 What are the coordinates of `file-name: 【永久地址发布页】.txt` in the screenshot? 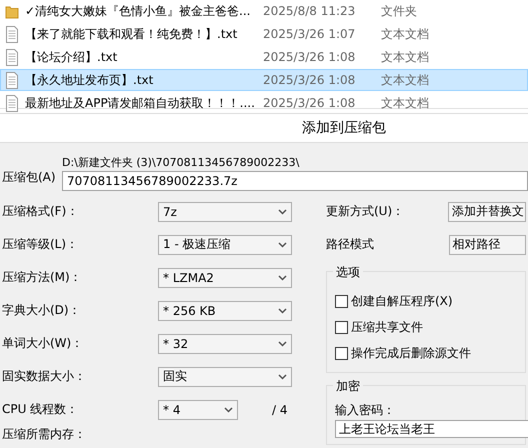 It's located at (89, 80).